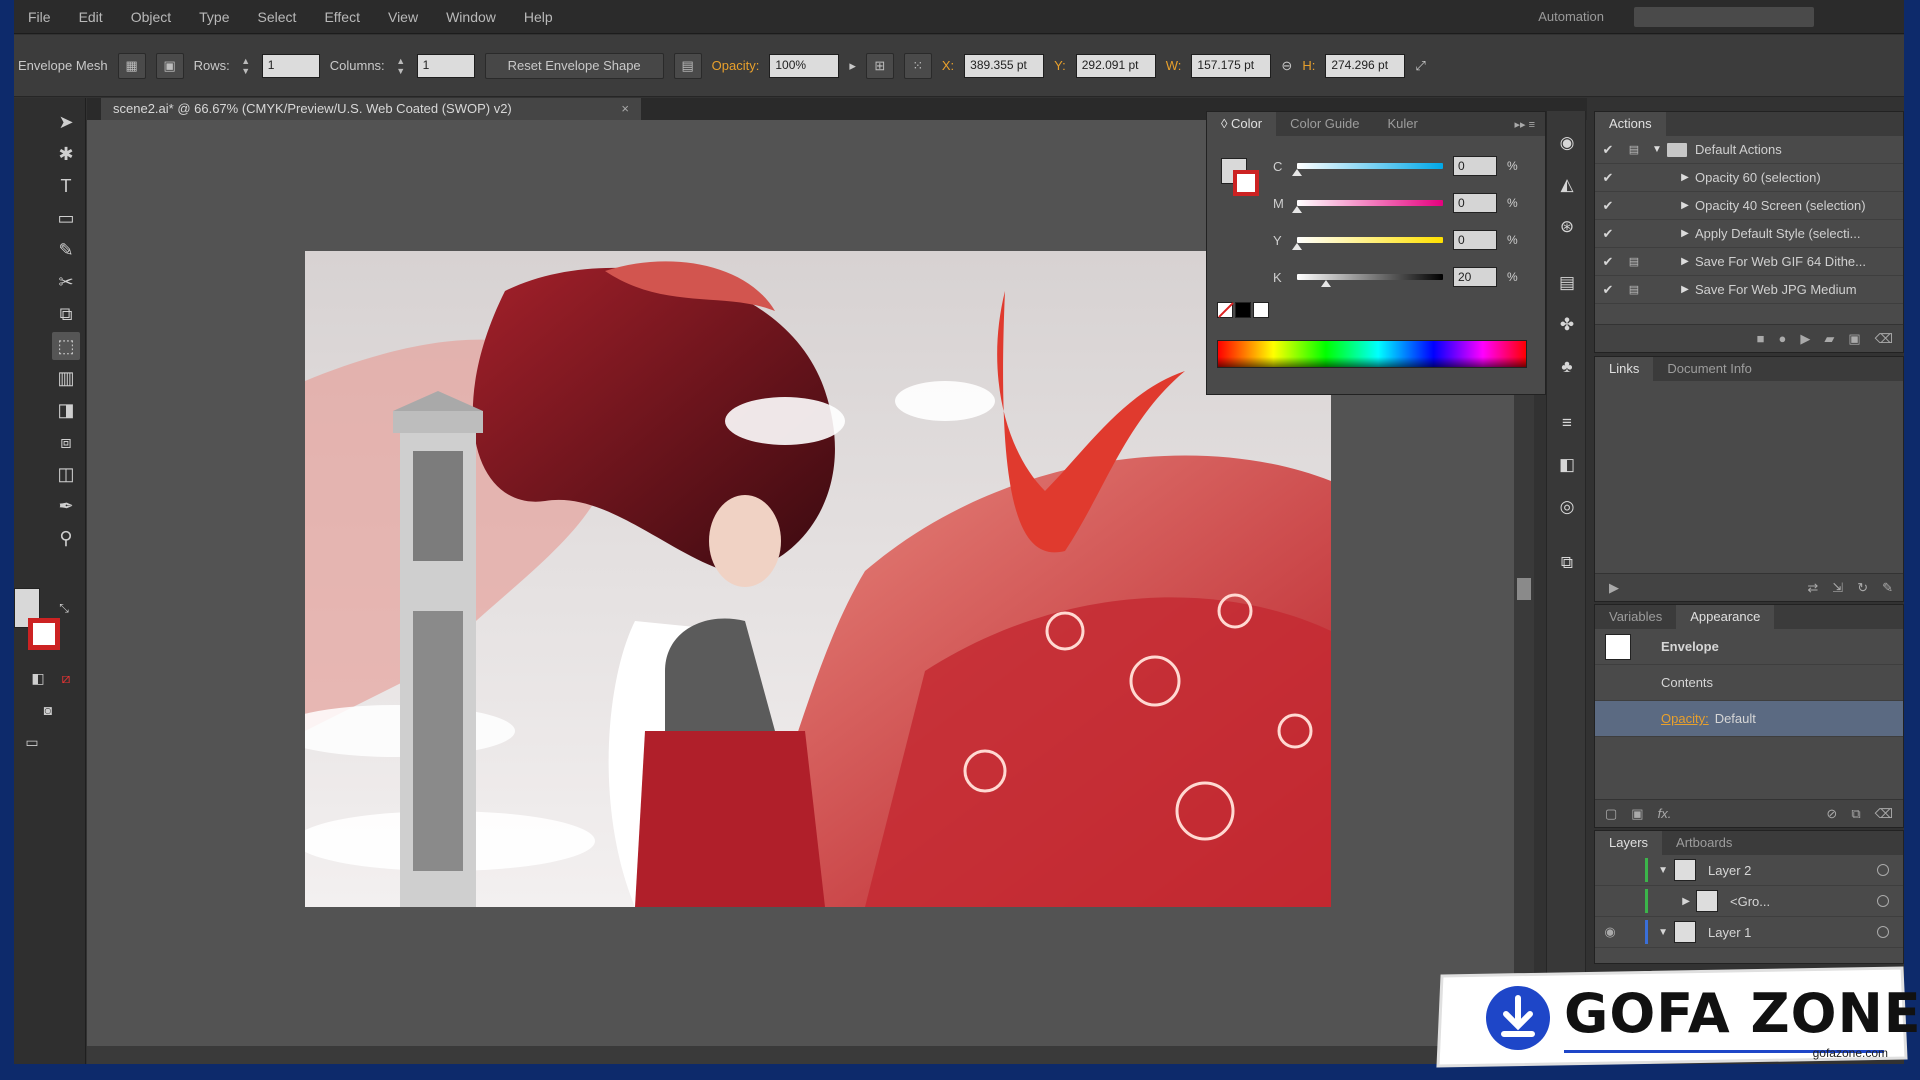 The image size is (1920, 1080). What do you see at coordinates (1231, 65) in the screenshot?
I see `w-input: 157.175 pt` at bounding box center [1231, 65].